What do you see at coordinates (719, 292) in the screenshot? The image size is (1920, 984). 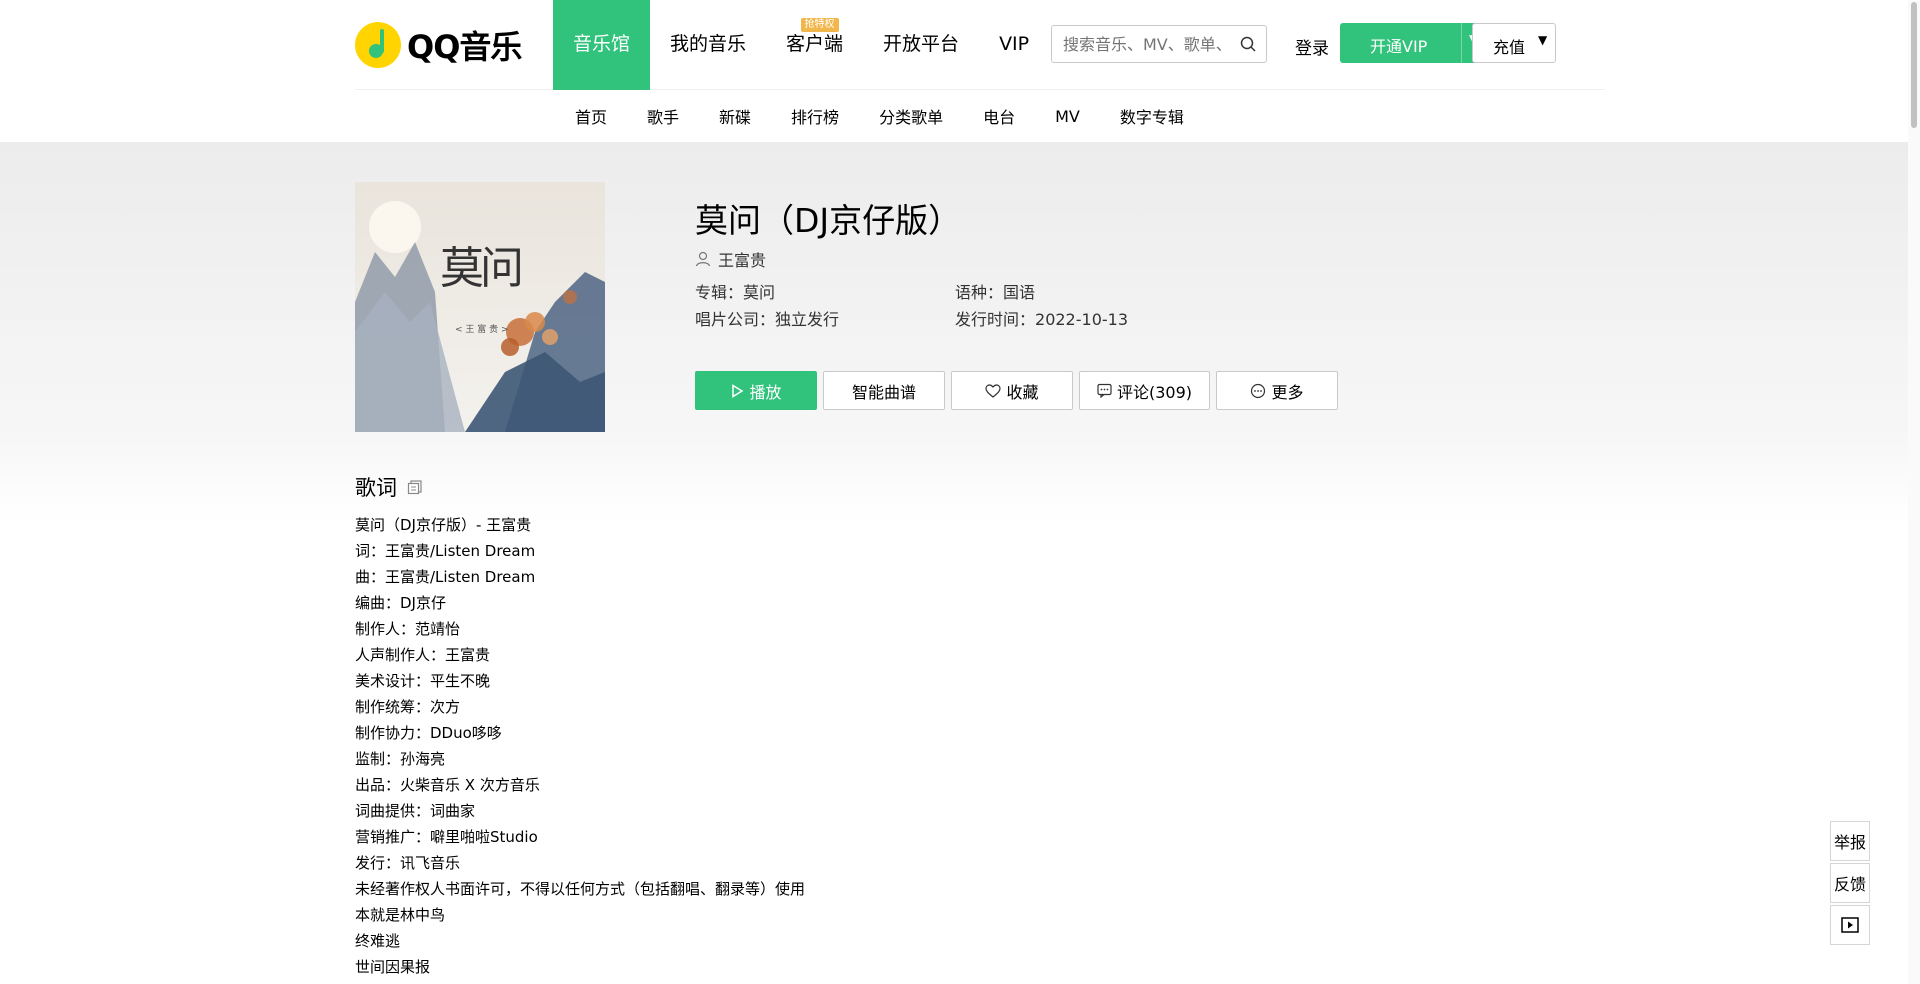 I see `album-key: 专辑：` at bounding box center [719, 292].